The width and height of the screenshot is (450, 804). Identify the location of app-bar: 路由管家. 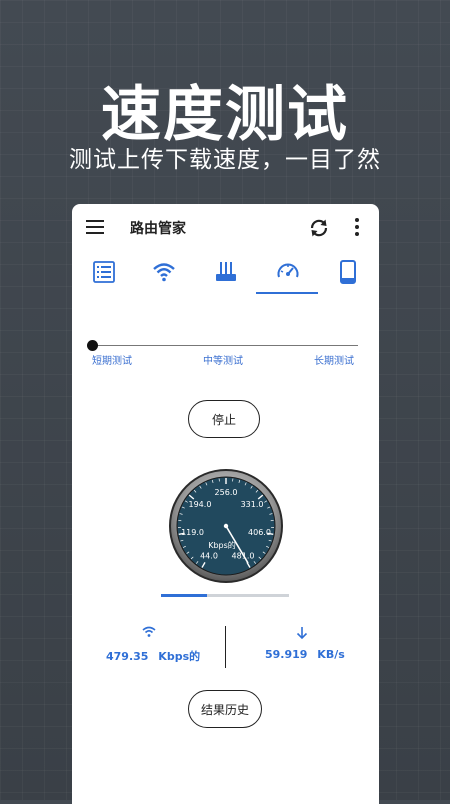
(225, 228).